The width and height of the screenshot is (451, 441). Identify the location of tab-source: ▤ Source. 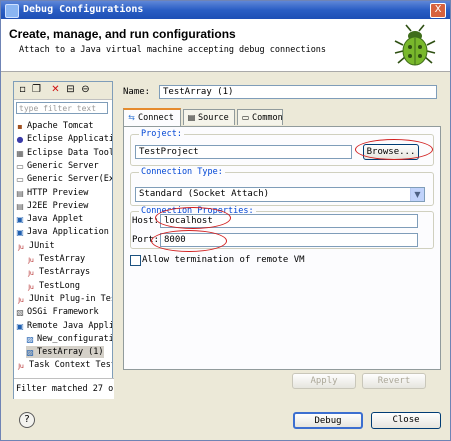
(209, 117).